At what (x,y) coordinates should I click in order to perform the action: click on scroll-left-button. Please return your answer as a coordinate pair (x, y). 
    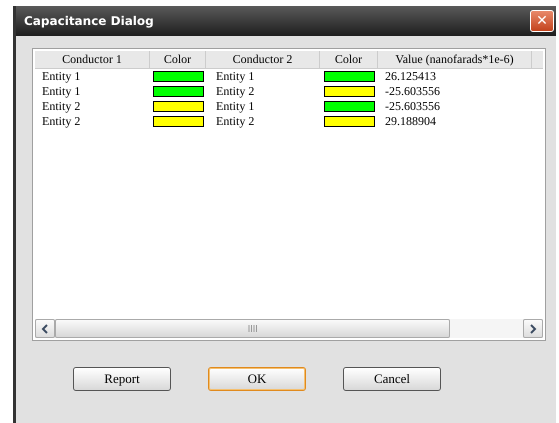
    Looking at the image, I should click on (45, 328).